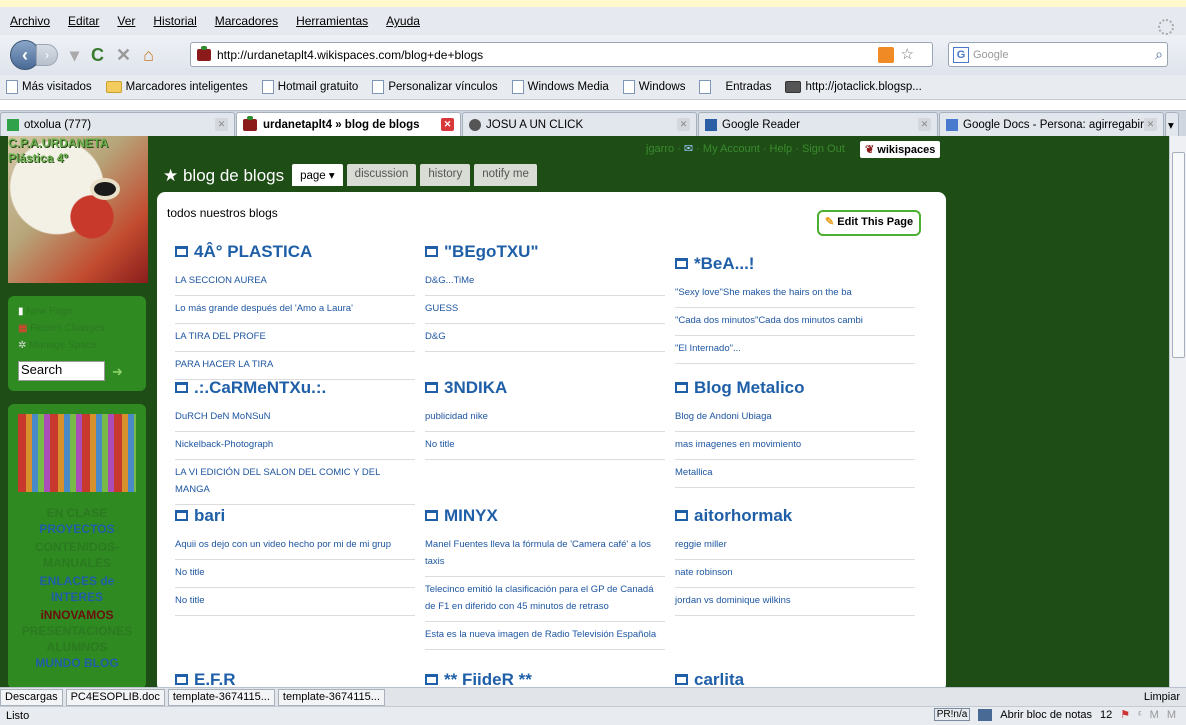 Image resolution: width=1186 pixels, height=725 pixels. I want to click on blog-title-link: .:.CaRMeNTXu.:., so click(295, 388).